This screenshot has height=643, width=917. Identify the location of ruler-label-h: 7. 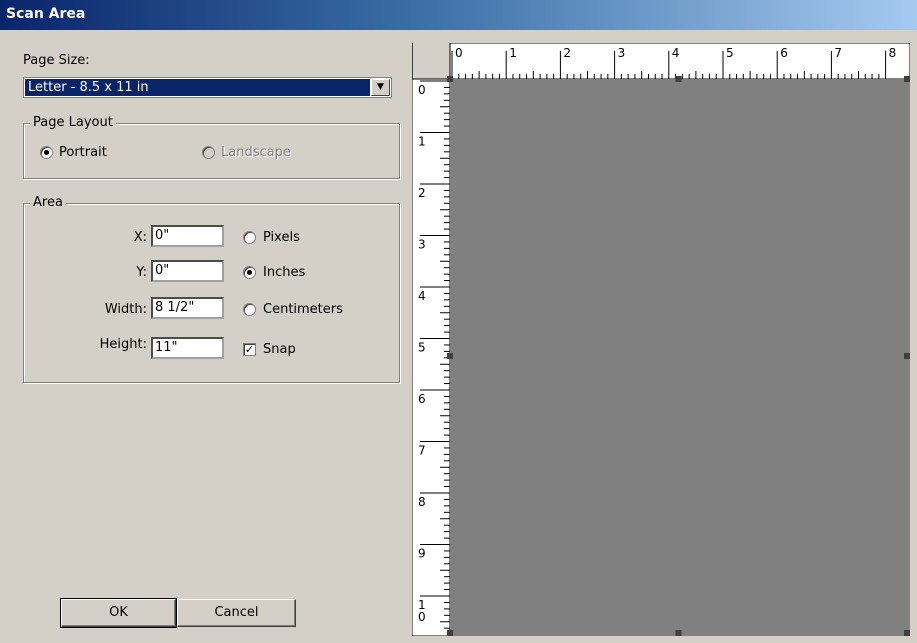
(838, 53).